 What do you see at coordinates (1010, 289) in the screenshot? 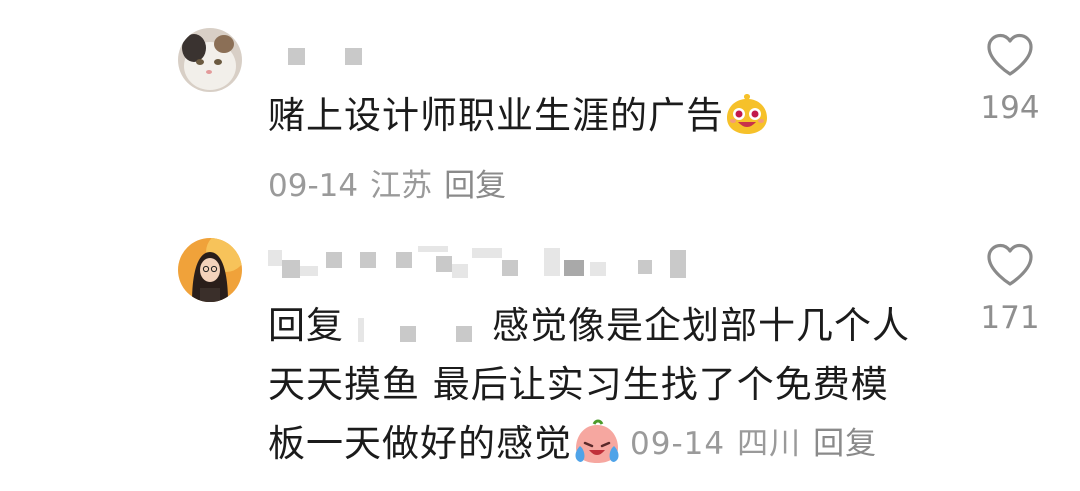
I see `like-button: 171` at bounding box center [1010, 289].